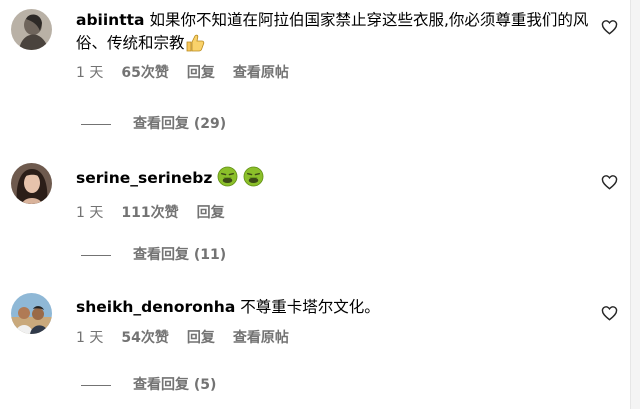 The width and height of the screenshot is (640, 409). Describe the element at coordinates (336, 73) in the screenshot. I see `comment-meta: 1 天 65次赞 回复 查看原帖` at that location.